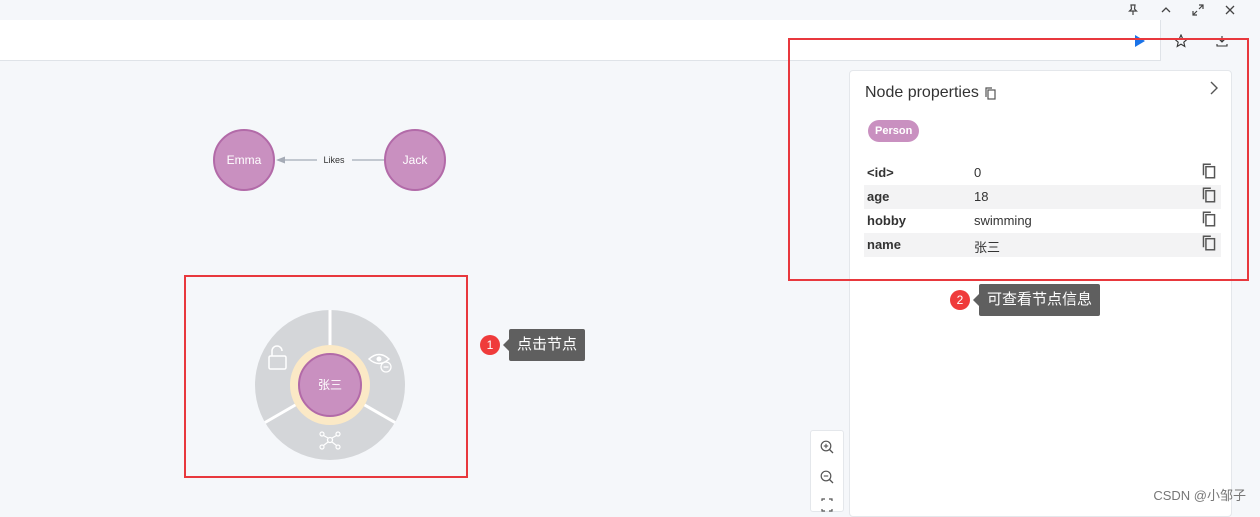 The height and width of the screenshot is (517, 1260). What do you see at coordinates (490, 345) in the screenshot?
I see `step-number-badge: 1` at bounding box center [490, 345].